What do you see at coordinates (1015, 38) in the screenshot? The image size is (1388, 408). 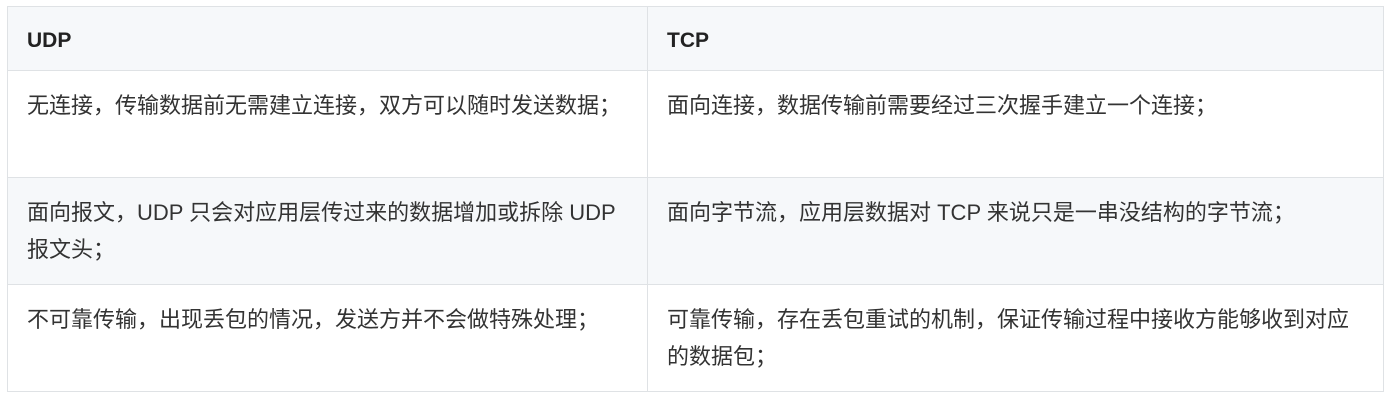 I see `header-tcp: TCP` at bounding box center [1015, 38].